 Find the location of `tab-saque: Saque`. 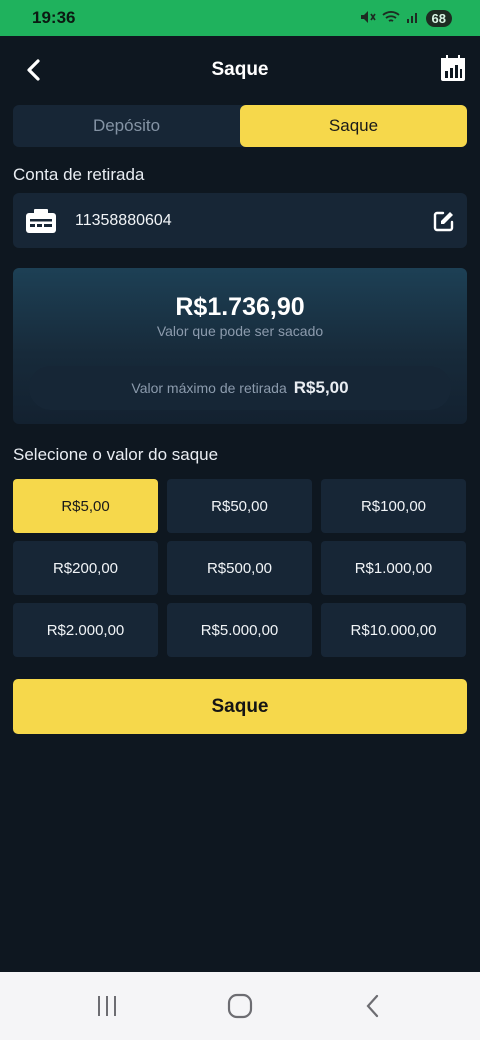

tab-saque: Saque is located at coordinates (353, 126).